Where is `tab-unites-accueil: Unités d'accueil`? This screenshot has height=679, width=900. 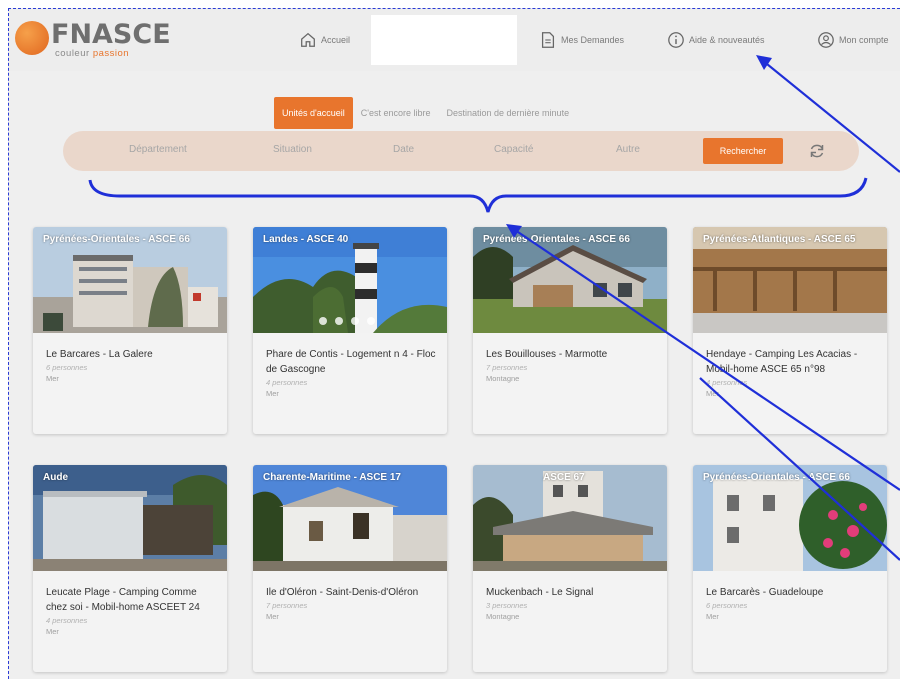
tab-unites-accueil: Unités d'accueil is located at coordinates (313, 113).